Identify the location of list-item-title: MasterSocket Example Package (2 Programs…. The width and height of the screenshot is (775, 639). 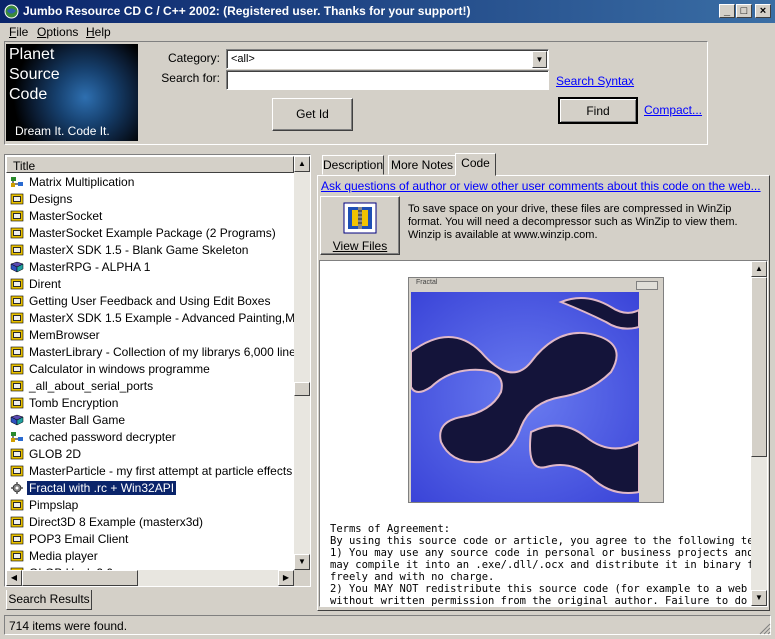
(152, 233).